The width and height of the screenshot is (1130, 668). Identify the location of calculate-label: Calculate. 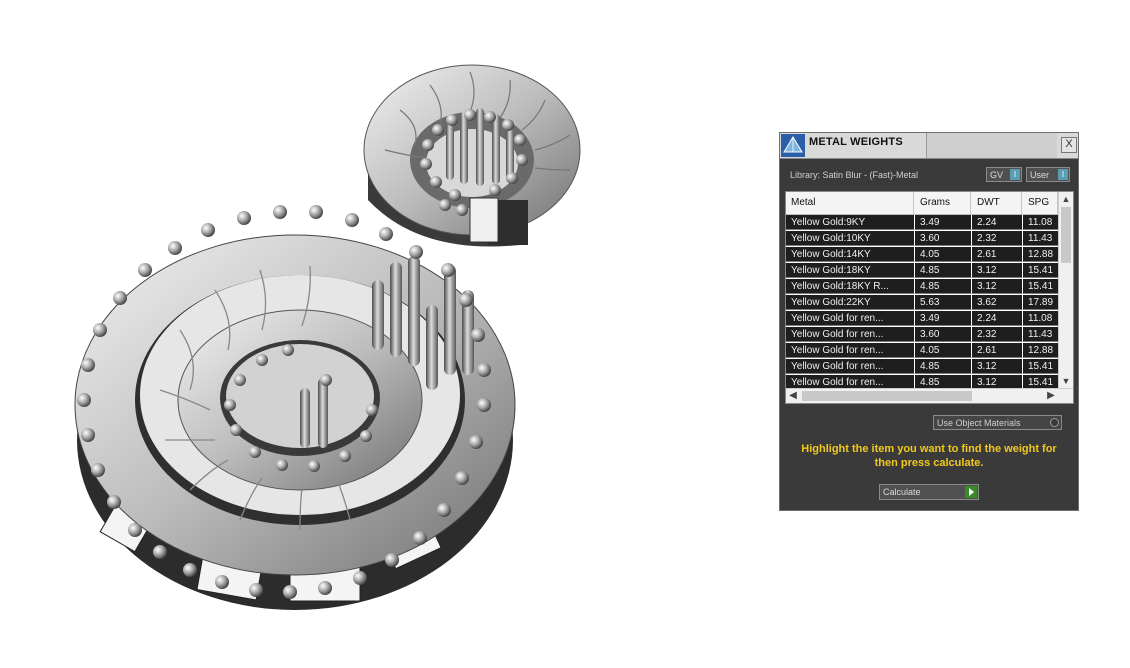
(902, 492).